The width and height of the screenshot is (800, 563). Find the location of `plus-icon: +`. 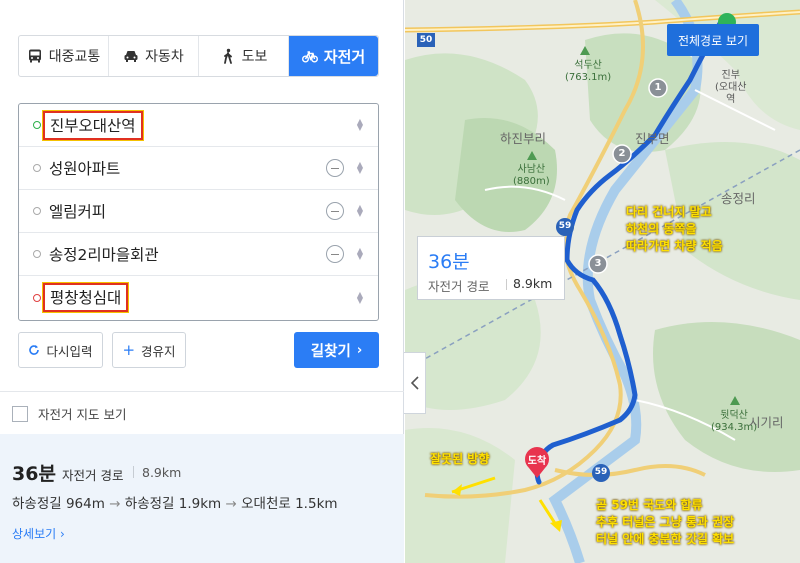

plus-icon: + is located at coordinates (129, 350).